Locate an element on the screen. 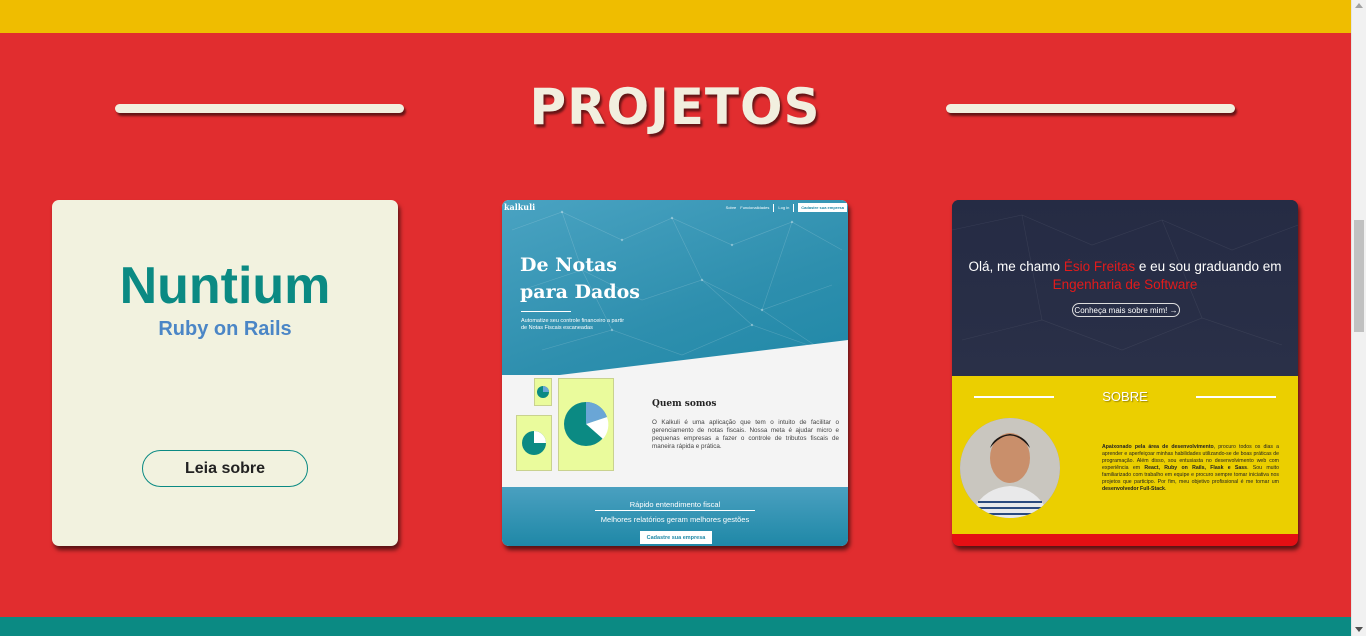 Image resolution: width=1366 pixels, height=636 pixels. read-more-button: Leia sobre is located at coordinates (225, 468).